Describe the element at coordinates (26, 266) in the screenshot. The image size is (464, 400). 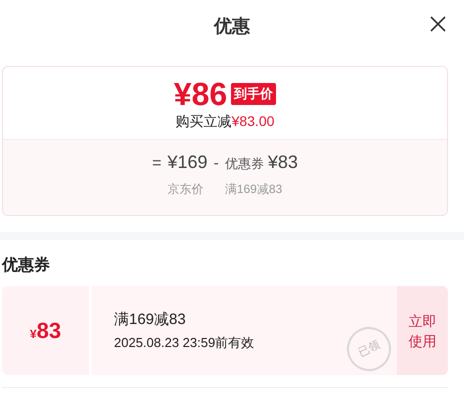
I see `section-title: 优惠券` at that location.